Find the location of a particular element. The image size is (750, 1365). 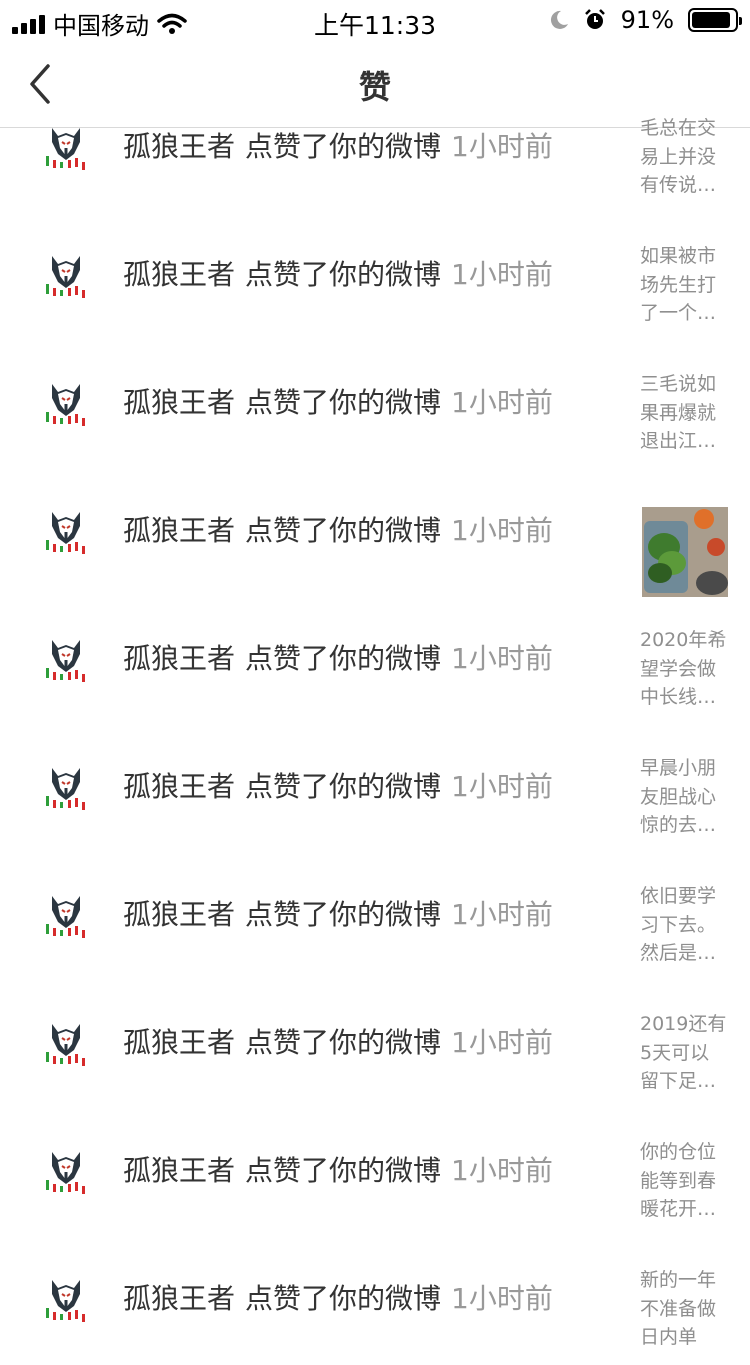

post-preview-line: 5天可以 is located at coordinates (675, 1052).